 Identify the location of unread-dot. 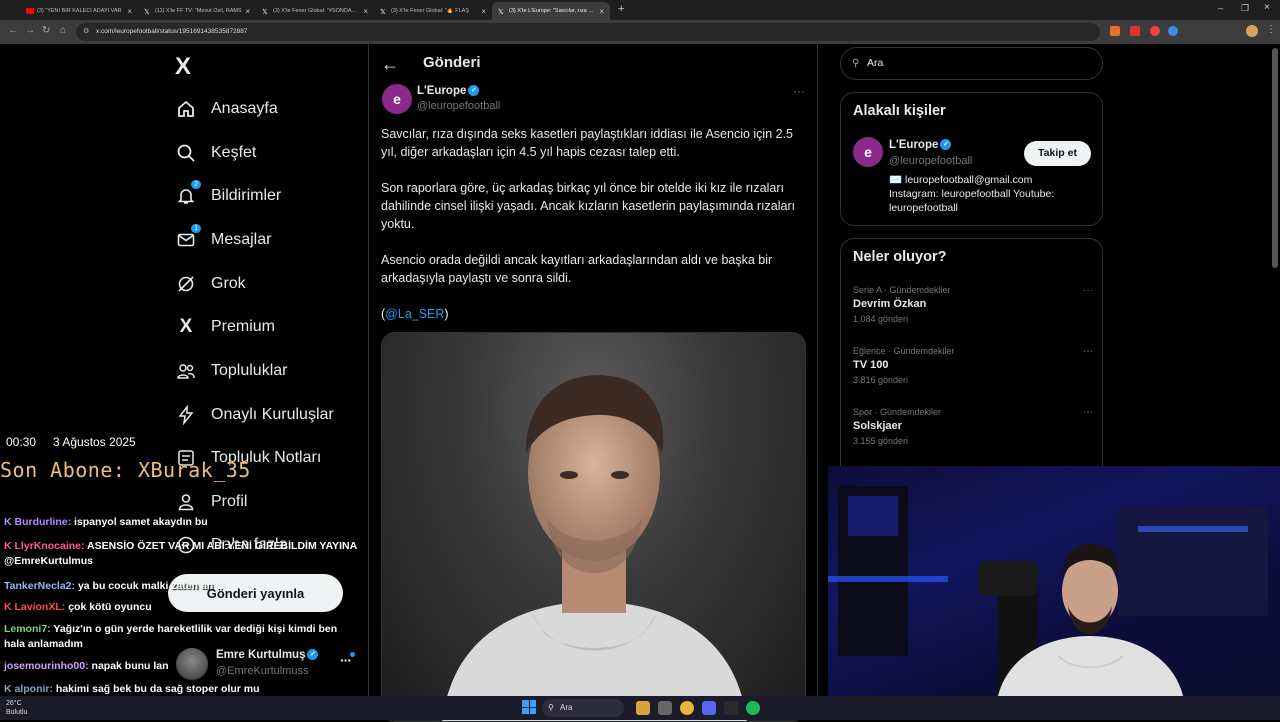
(352, 654).